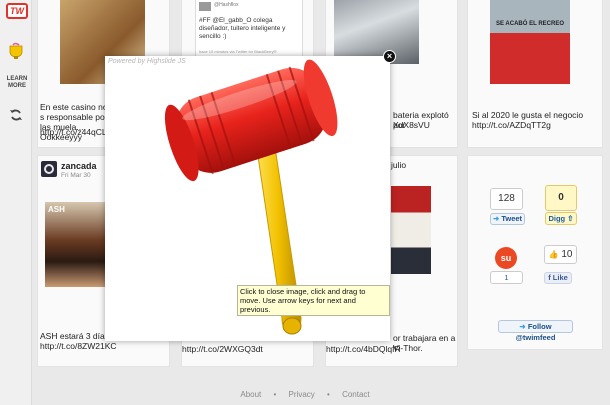 The height and width of the screenshot is (405, 610). What do you see at coordinates (411, 230) in the screenshot?
I see `vithor-photo` at bounding box center [411, 230].